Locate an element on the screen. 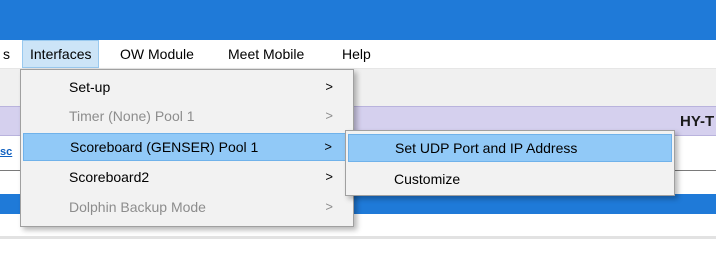  menu-item-label: Set-up is located at coordinates (90, 87).